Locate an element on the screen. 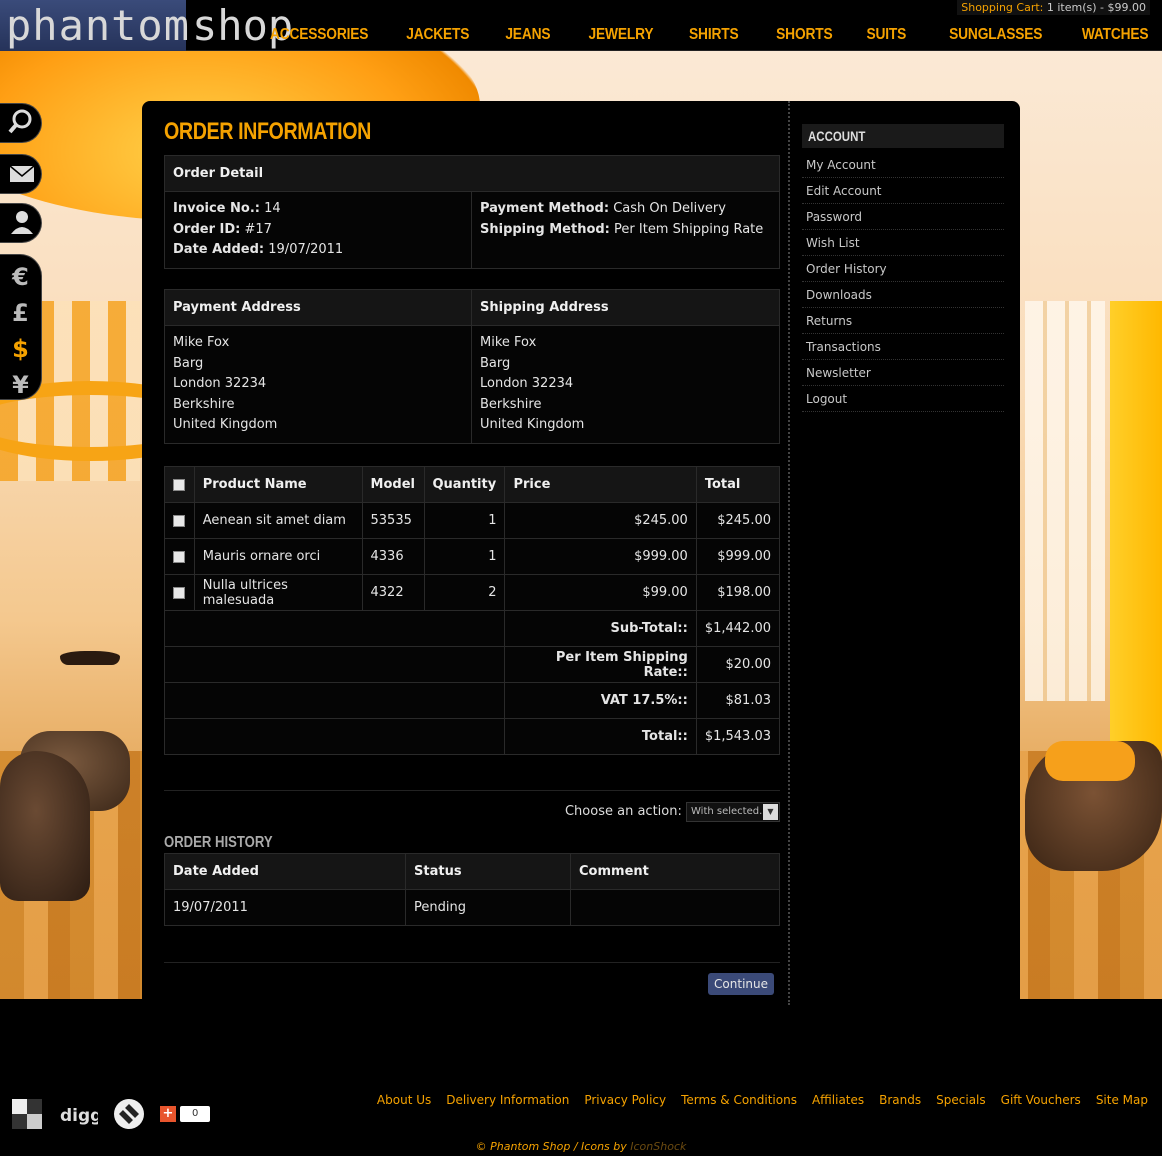  sidebar-item-my-account: My Account is located at coordinates (903, 165).